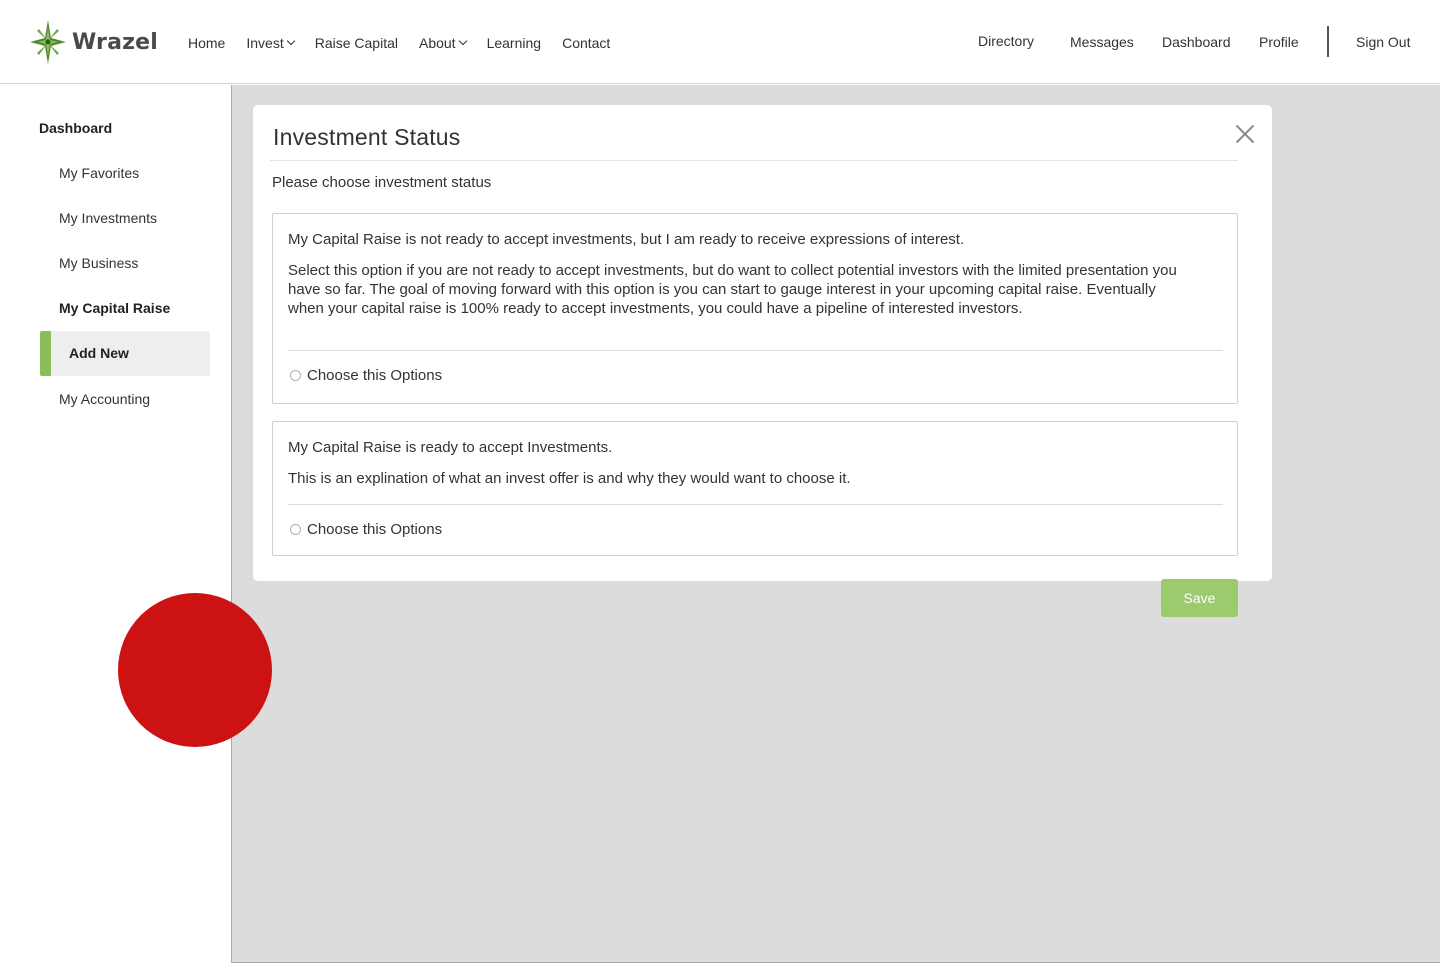 The image size is (1440, 967). What do you see at coordinates (367, 137) in the screenshot?
I see `modal-title: Investment Status` at bounding box center [367, 137].